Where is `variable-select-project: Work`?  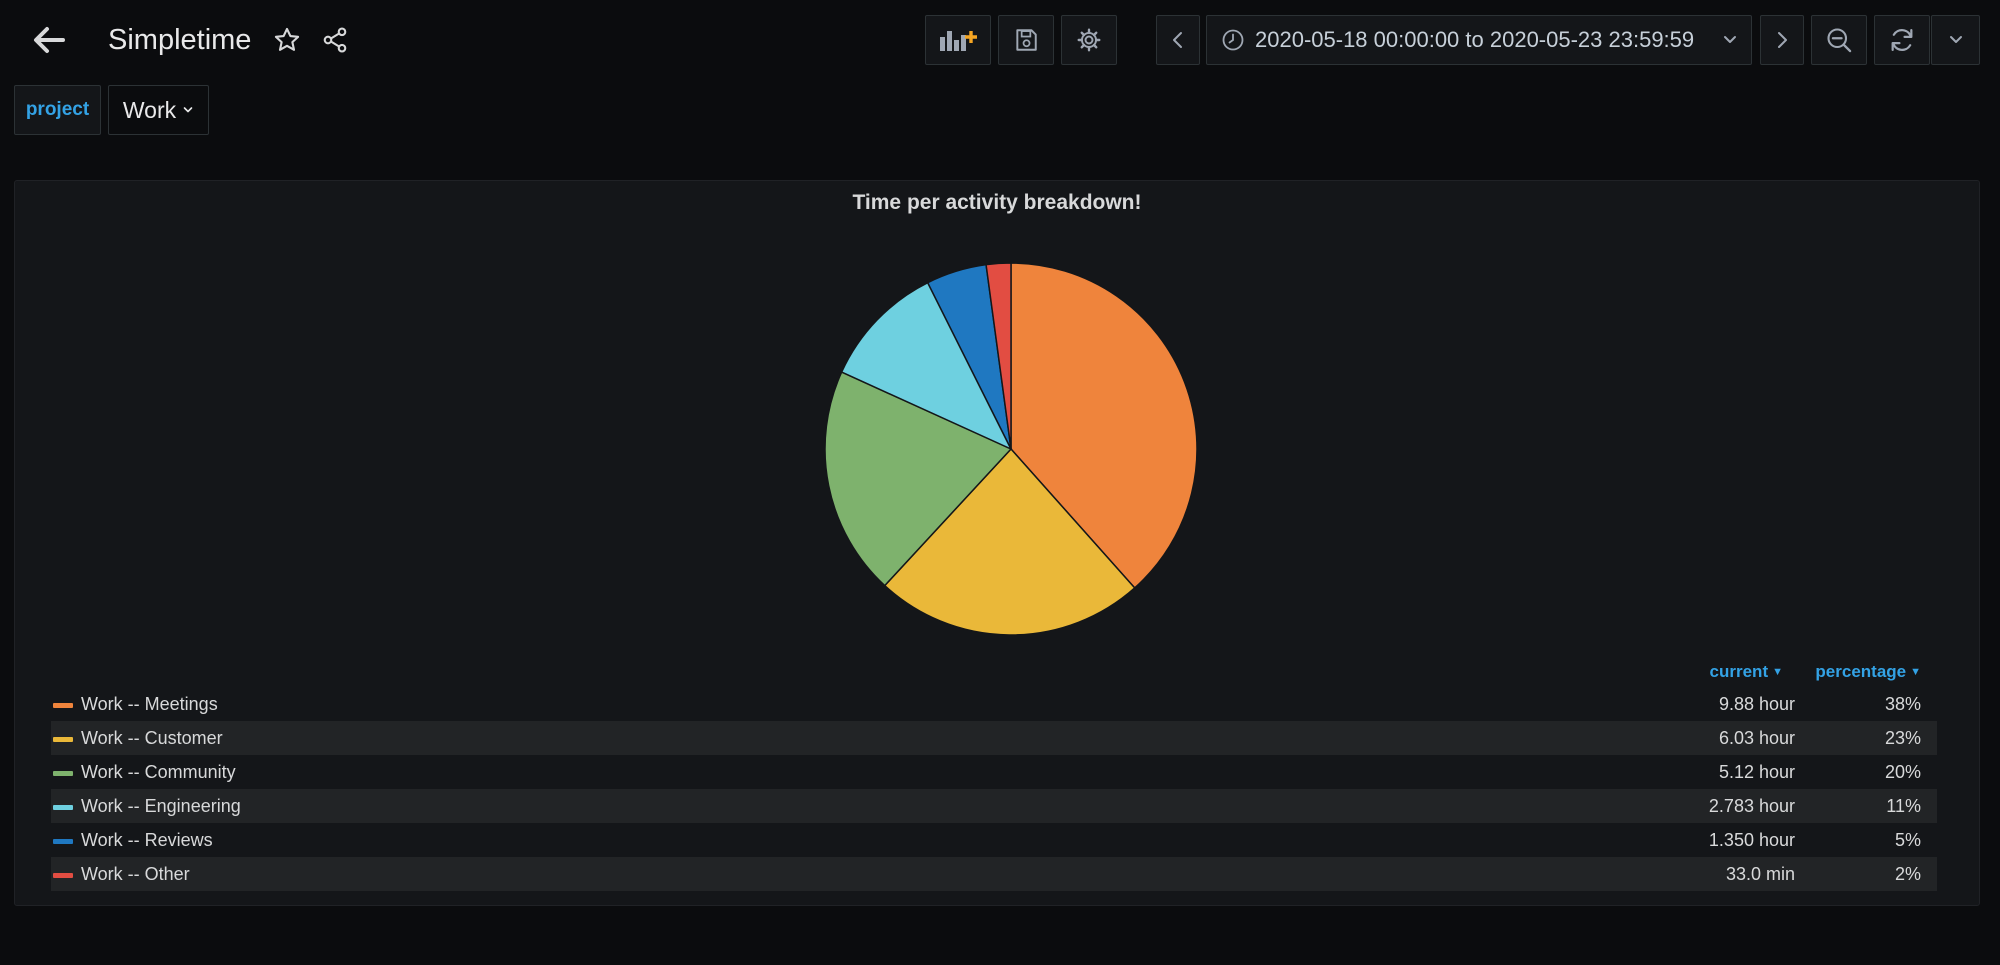
variable-select-project: Work is located at coordinates (158, 110).